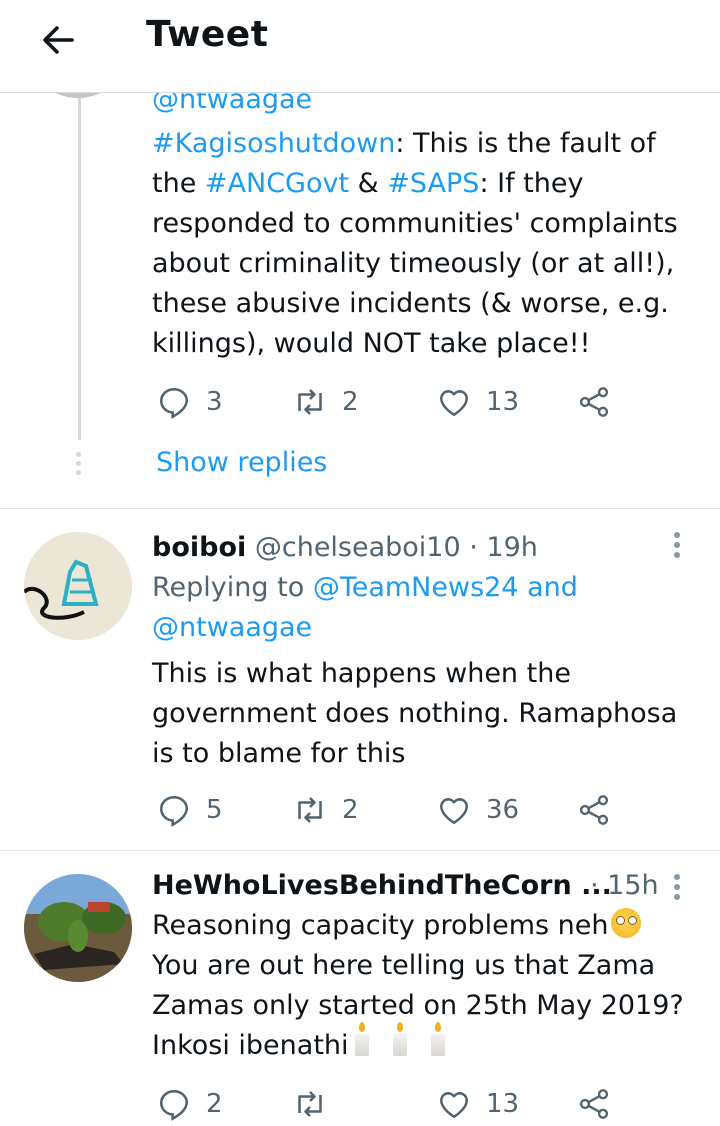 This screenshot has height=1126, width=720. I want to click on avatar-hewholives, so click(78, 928).